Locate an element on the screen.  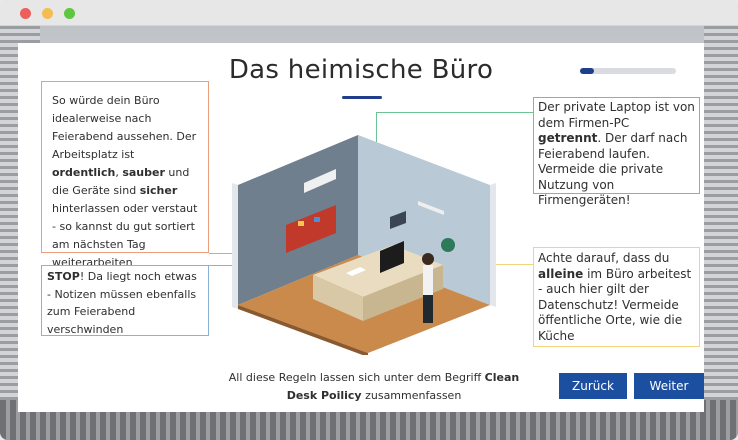
person-head is located at coordinates (428, 259).